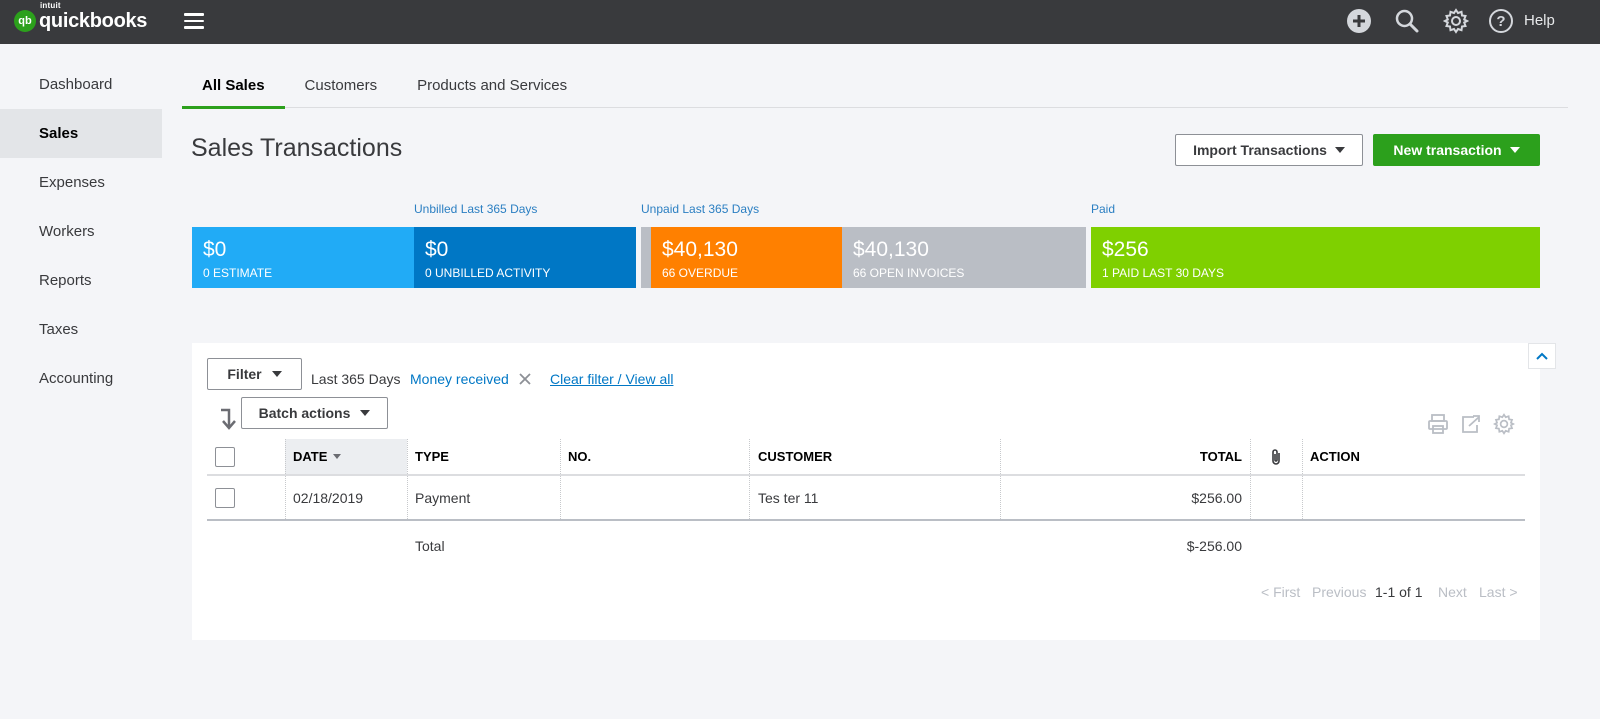  Describe the element at coordinates (1260, 150) in the screenshot. I see `import-transactions-label: Import Transactions` at that location.